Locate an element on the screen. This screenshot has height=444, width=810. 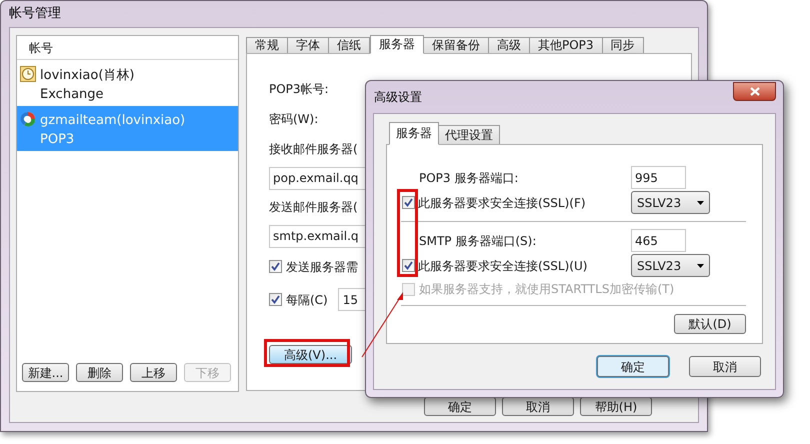
ring-icon is located at coordinates (28, 119).